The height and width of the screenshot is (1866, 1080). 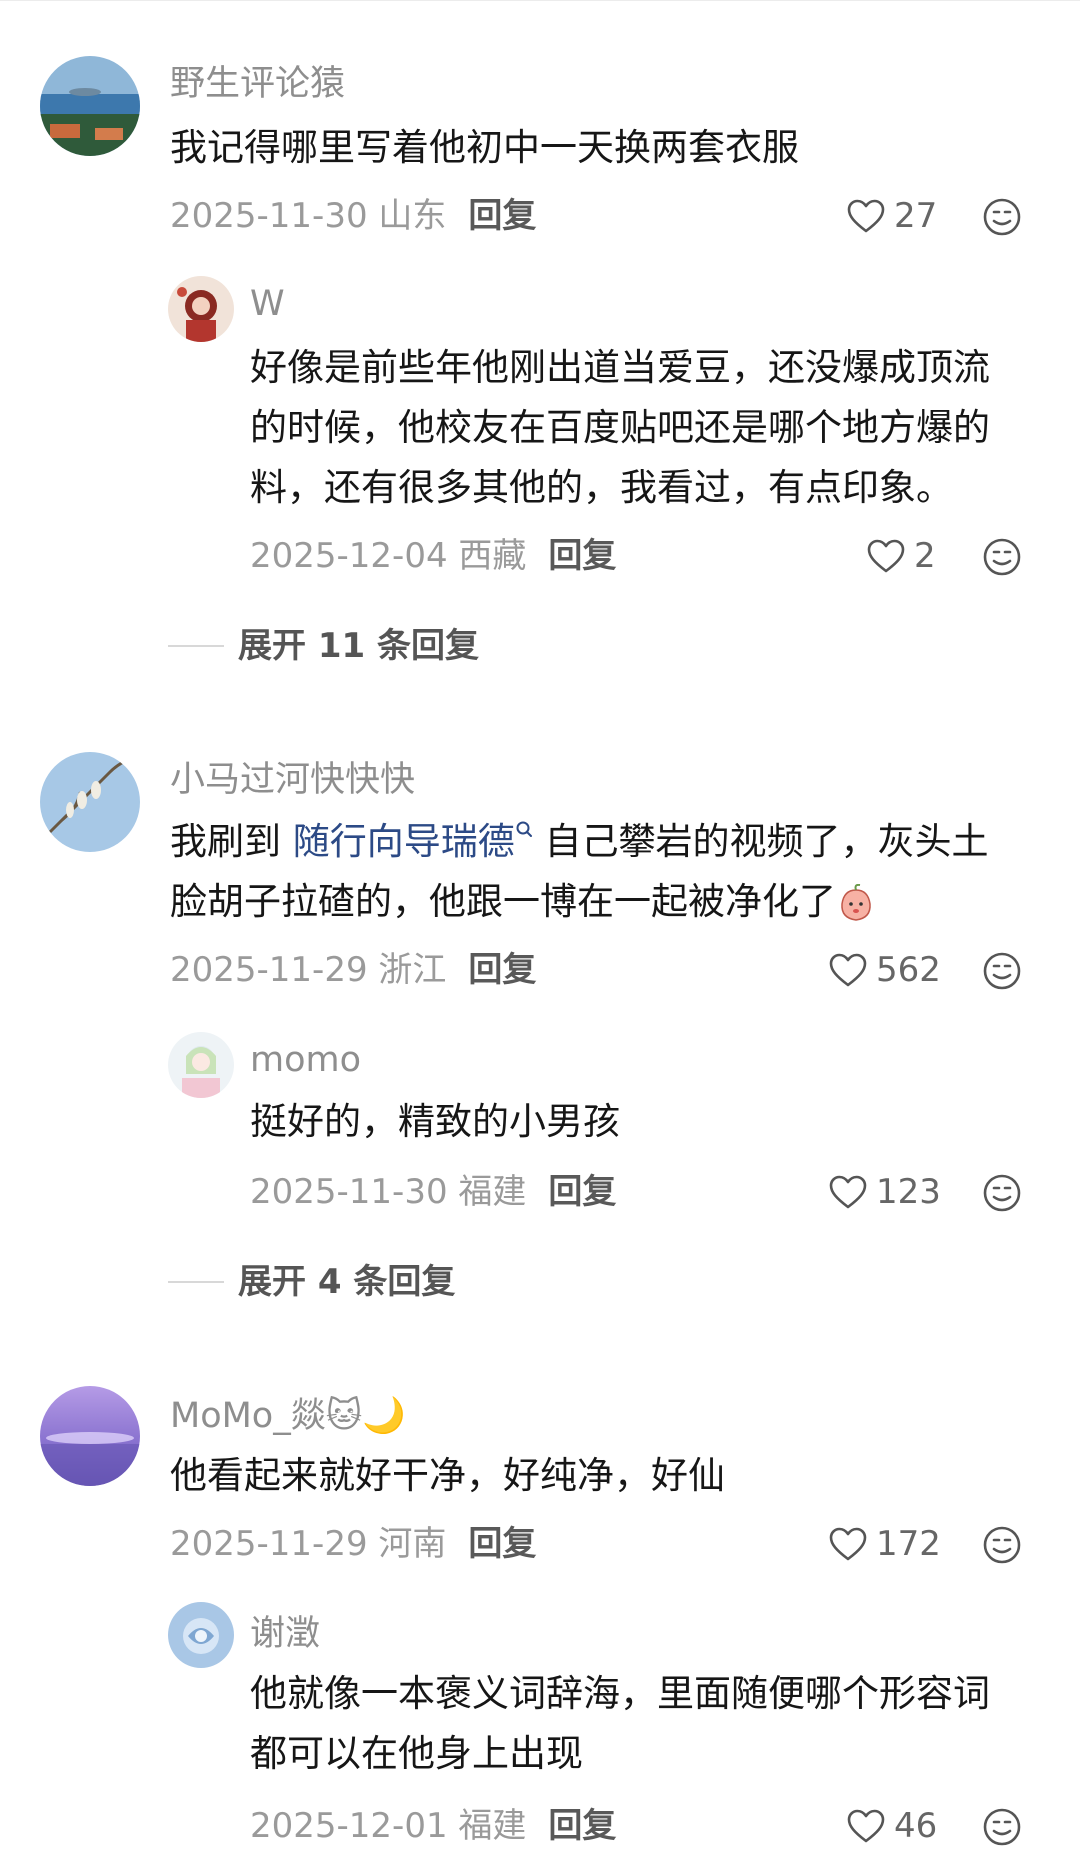 I want to click on reply-text: 他就像一本褒义词辞海，里面随便哪个形容词都可以在他身上出现, so click(x=620, y=1723).